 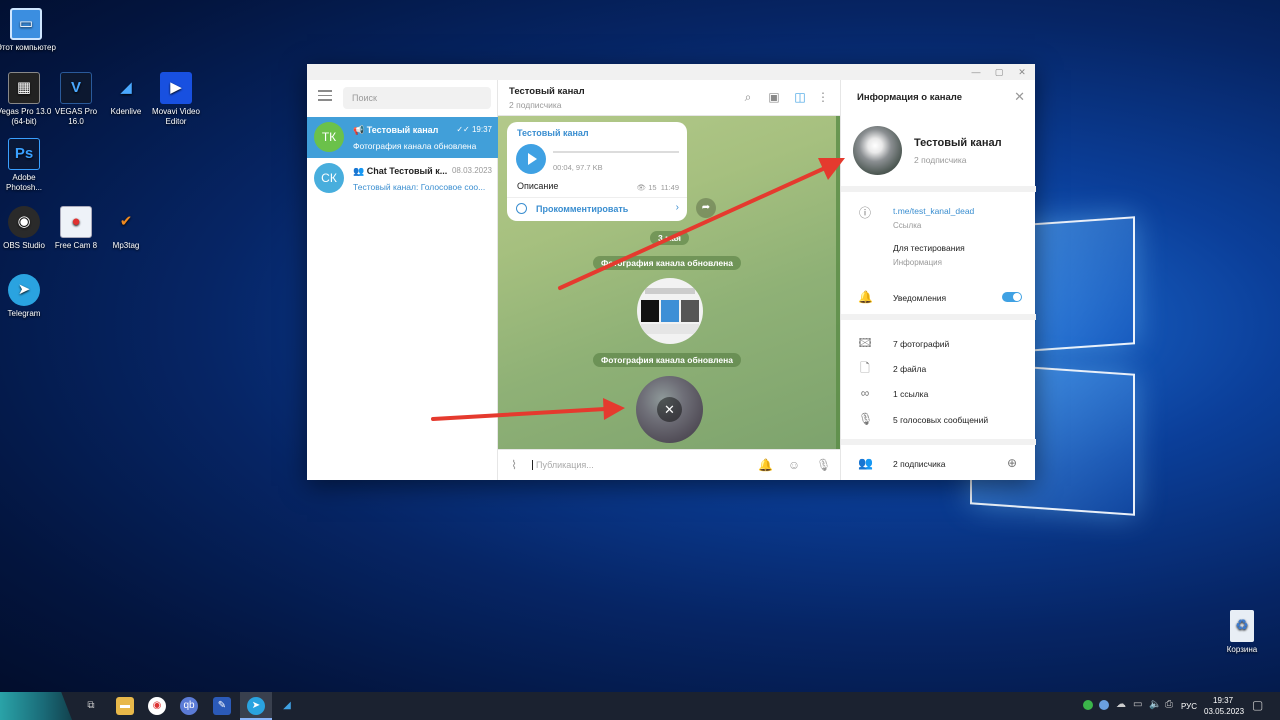 What do you see at coordinates (670, 311) in the screenshot?
I see `channel-photo-thumbnail` at bounding box center [670, 311].